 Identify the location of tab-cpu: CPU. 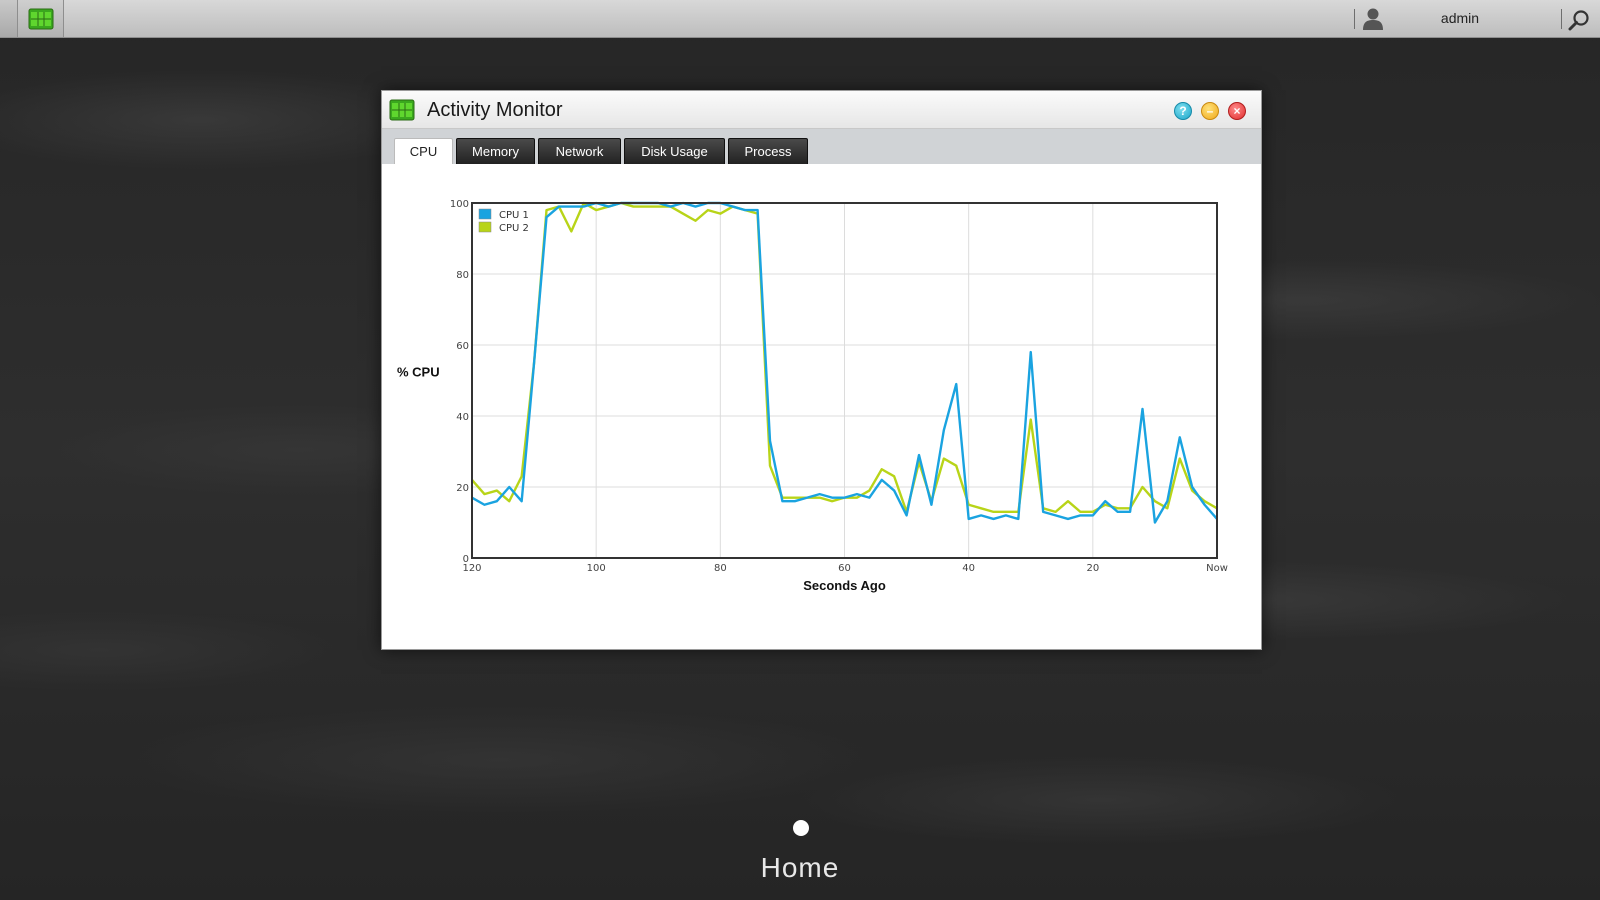
(423, 151).